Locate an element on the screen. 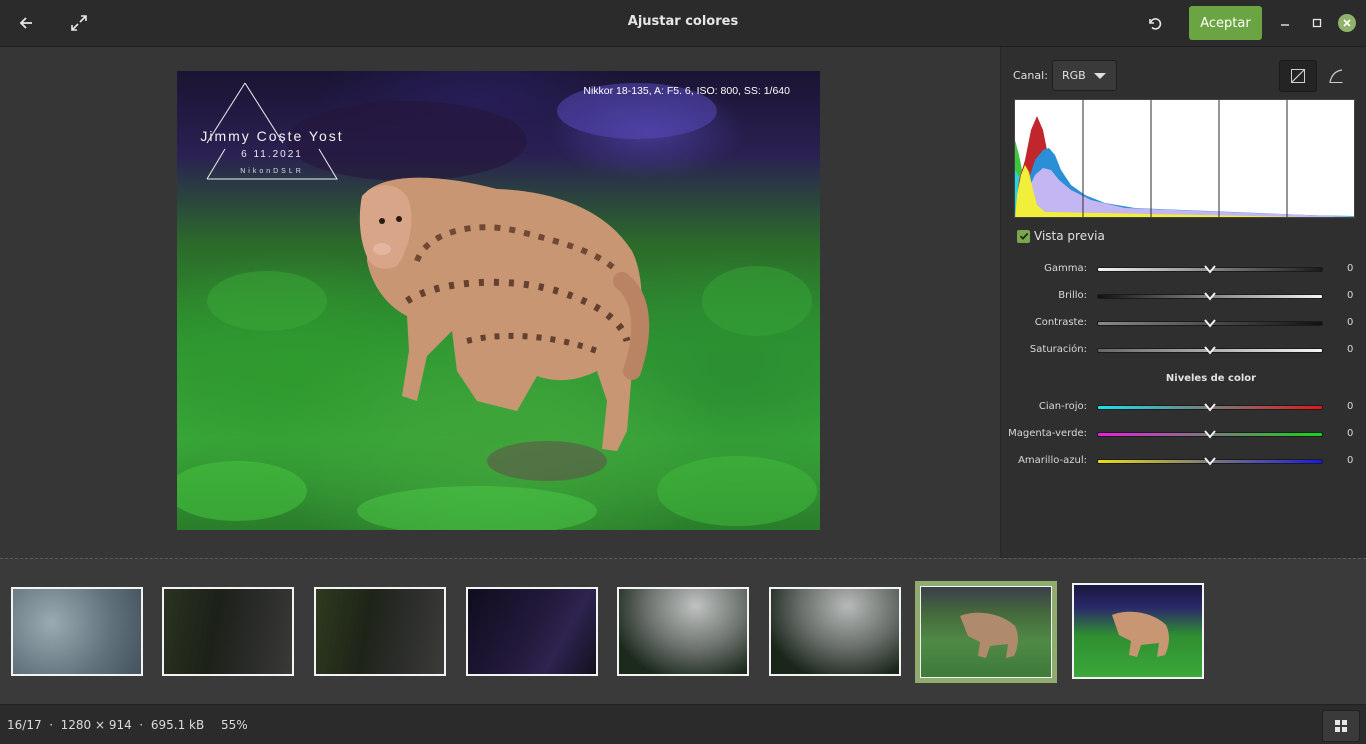  histogram-graph is located at coordinates (1184, 158).